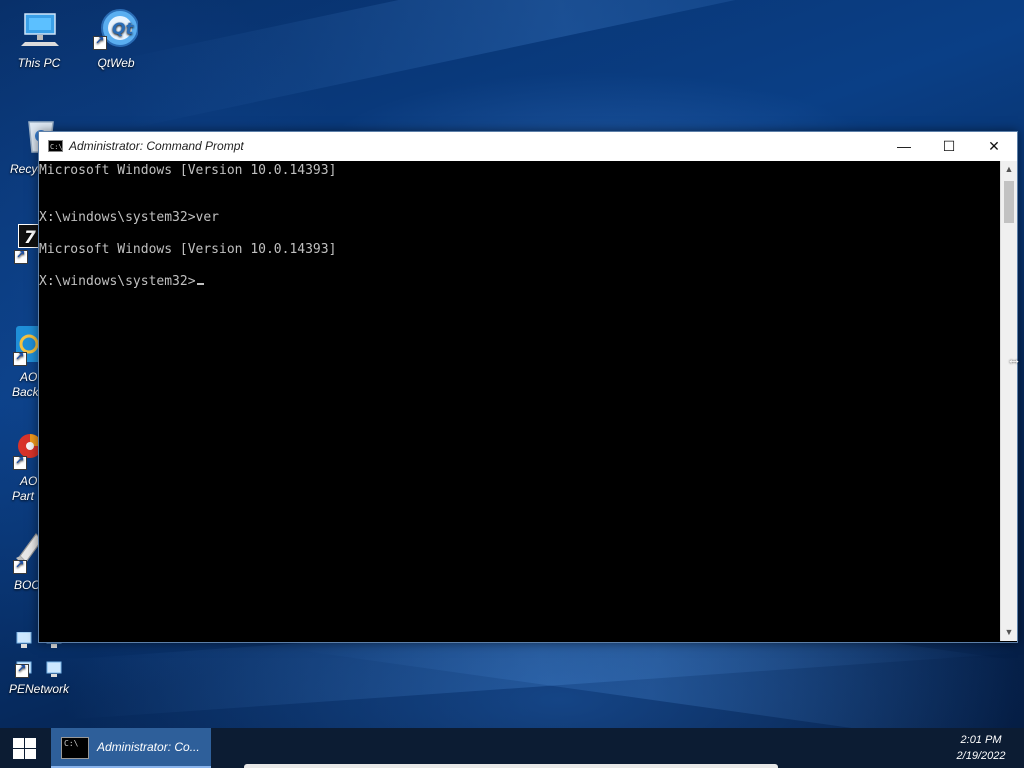  Describe the element at coordinates (116, 63) in the screenshot. I see `desktop-icon-label: QtWeb` at that location.